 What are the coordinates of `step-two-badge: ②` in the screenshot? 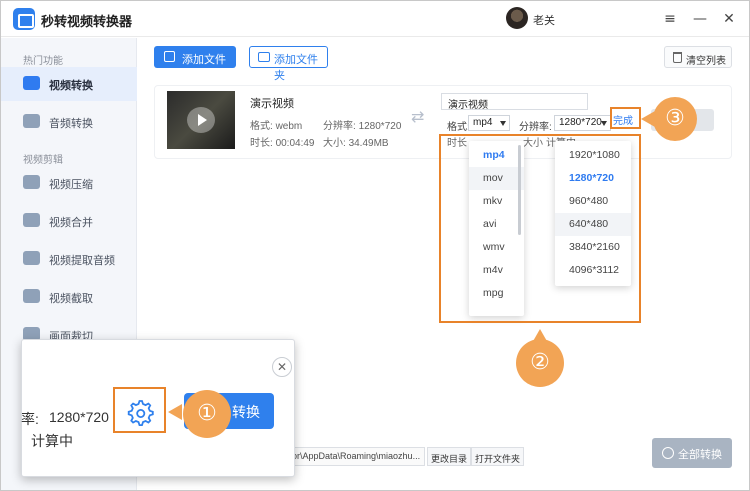 It's located at (540, 363).